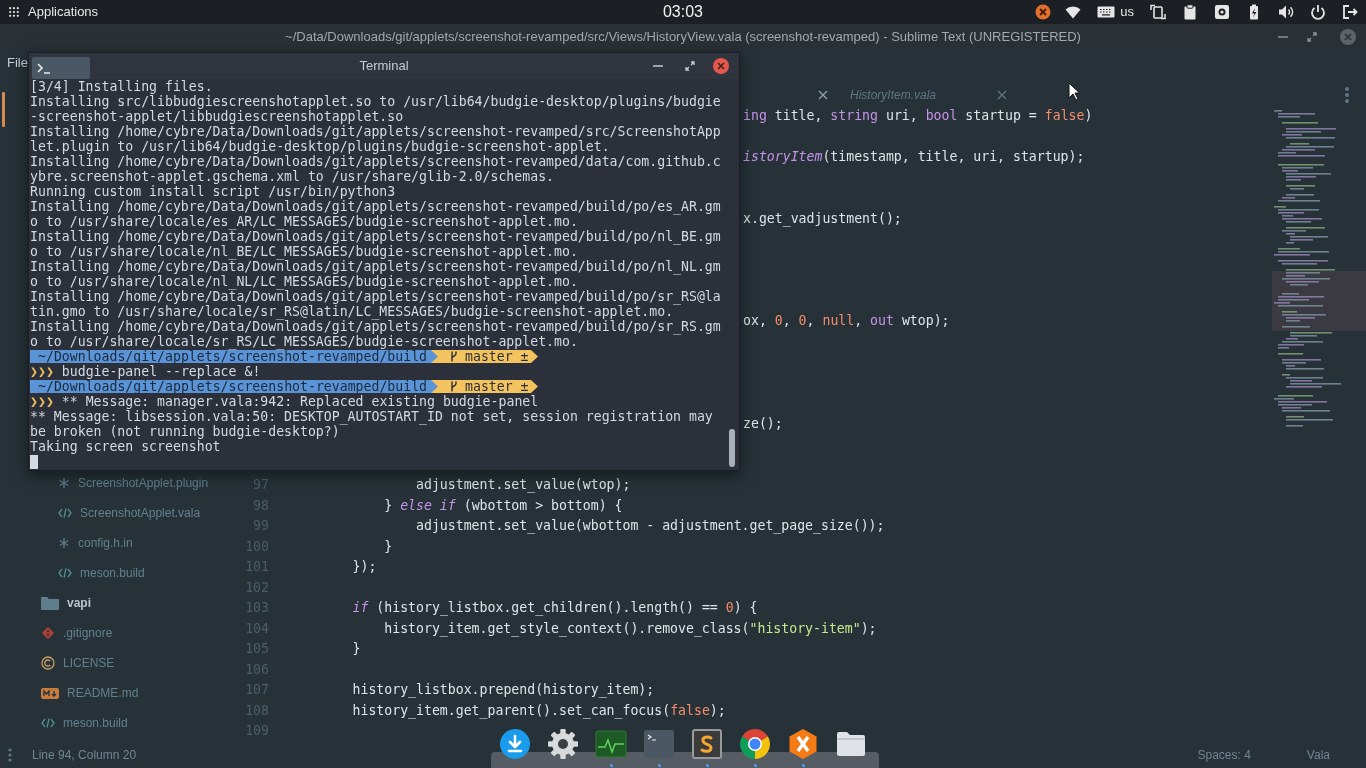 Image resolution: width=1366 pixels, height=768 pixels. What do you see at coordinates (846, 321) in the screenshot?
I see `code-line: ox, 0, 0, null, out wtop);` at bounding box center [846, 321].